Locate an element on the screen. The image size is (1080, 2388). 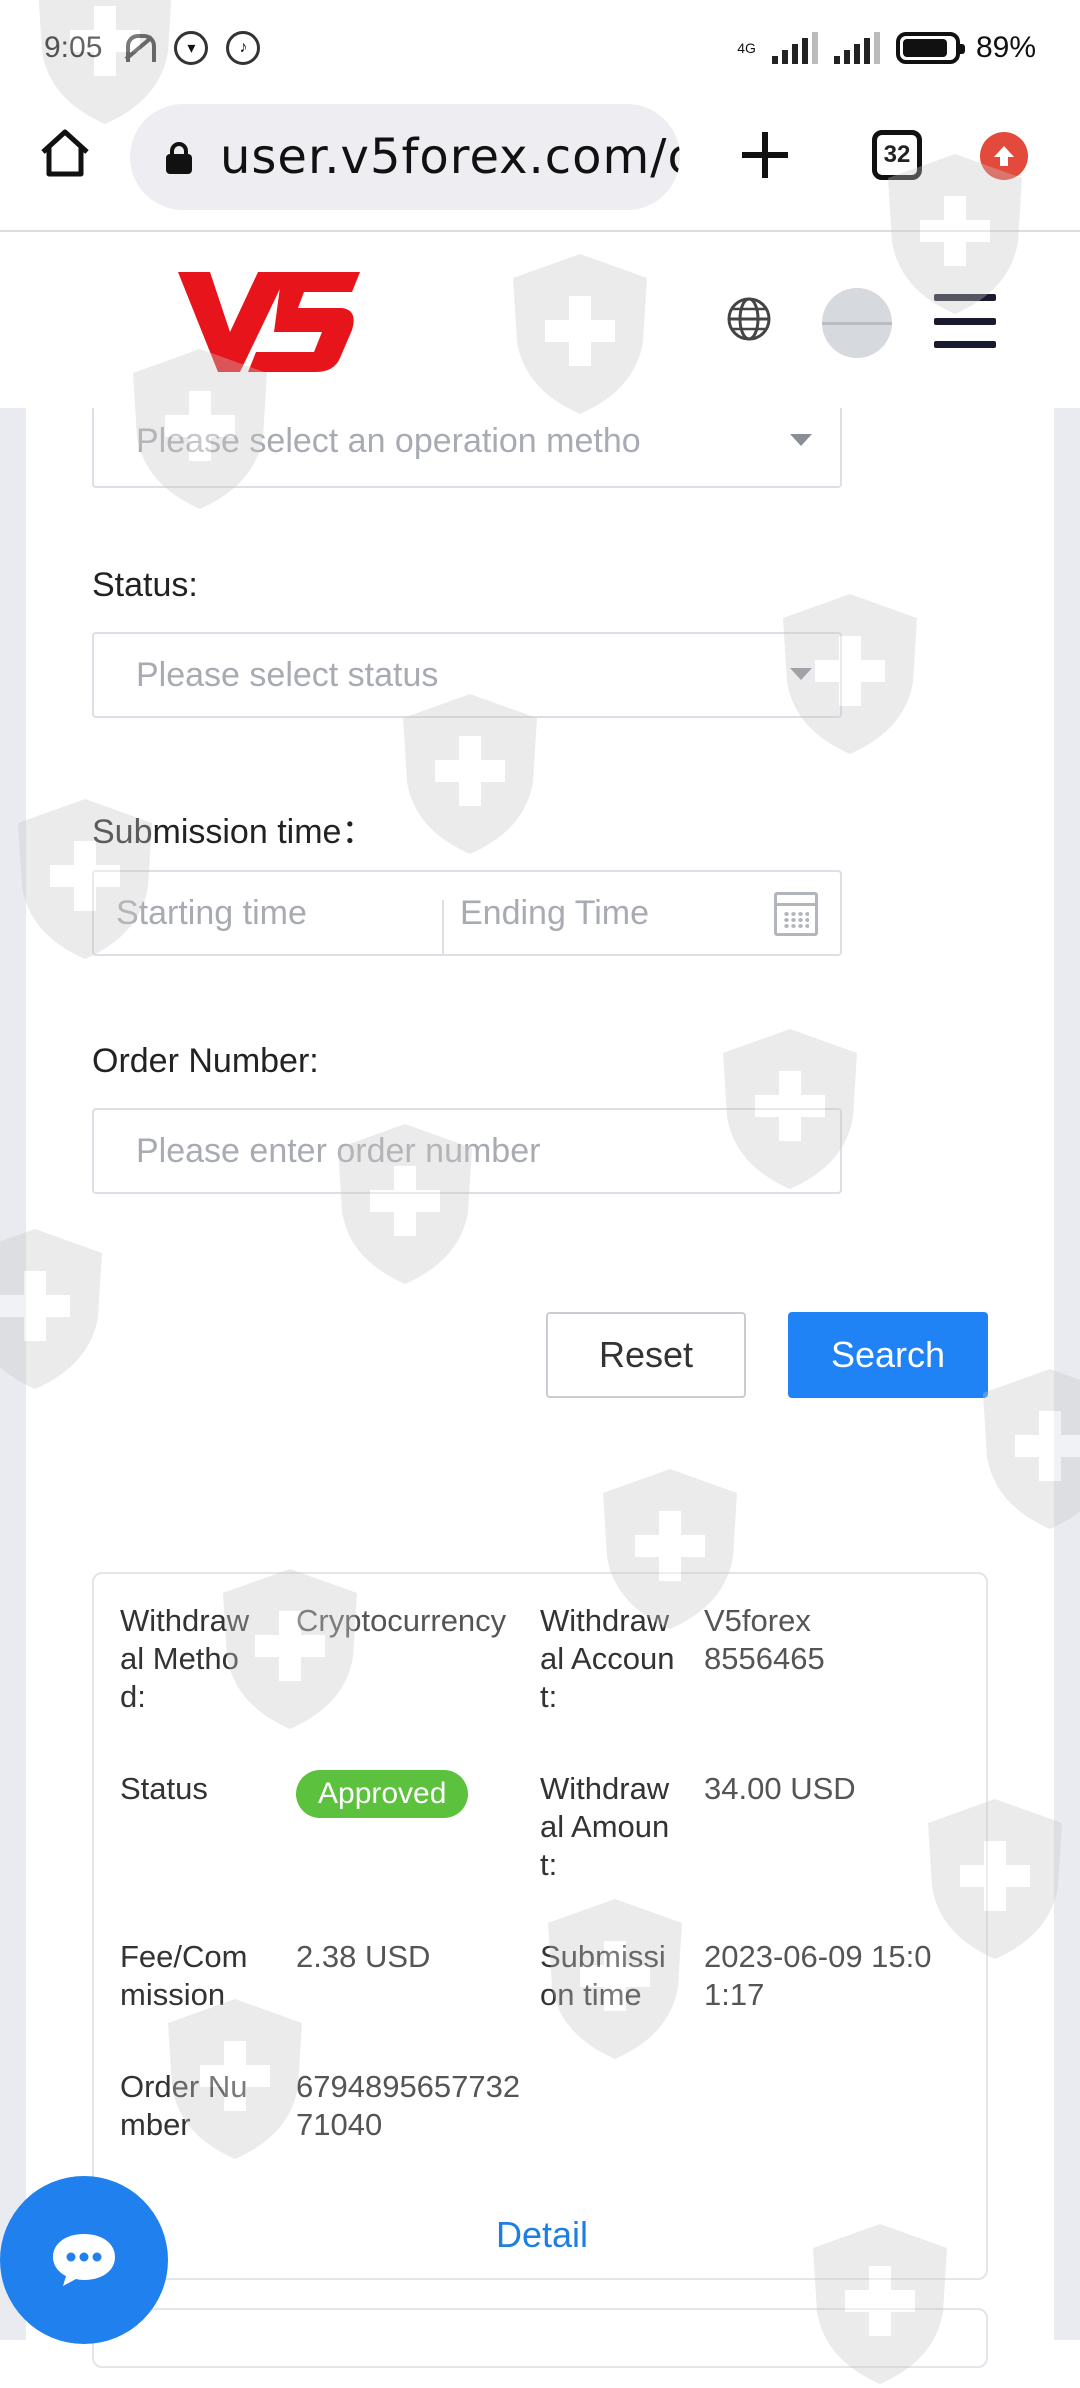
withdrawal-method-label: Withdrawal Method: is located at coordinates (185, 1658).